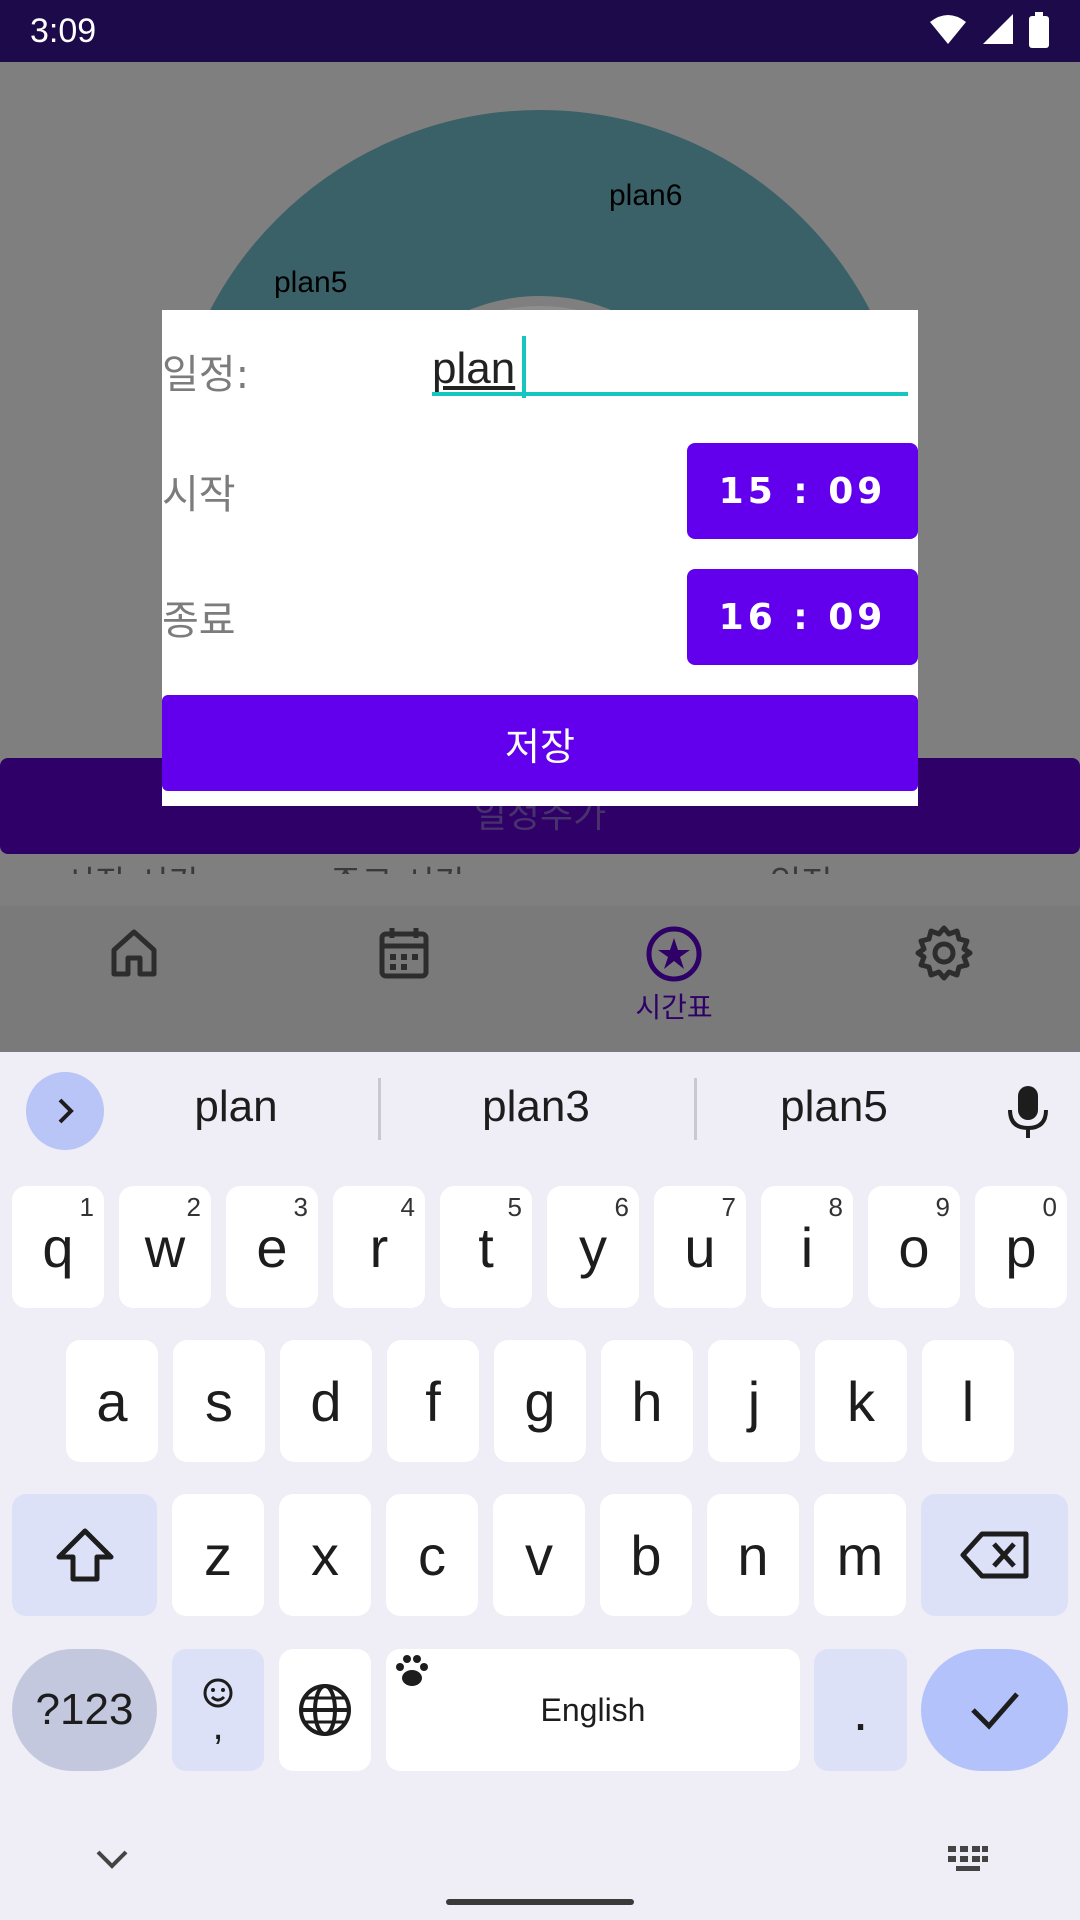 This screenshot has height=1920, width=1080. What do you see at coordinates (834, 1107) in the screenshot?
I see `suggestion-3: plan5` at bounding box center [834, 1107].